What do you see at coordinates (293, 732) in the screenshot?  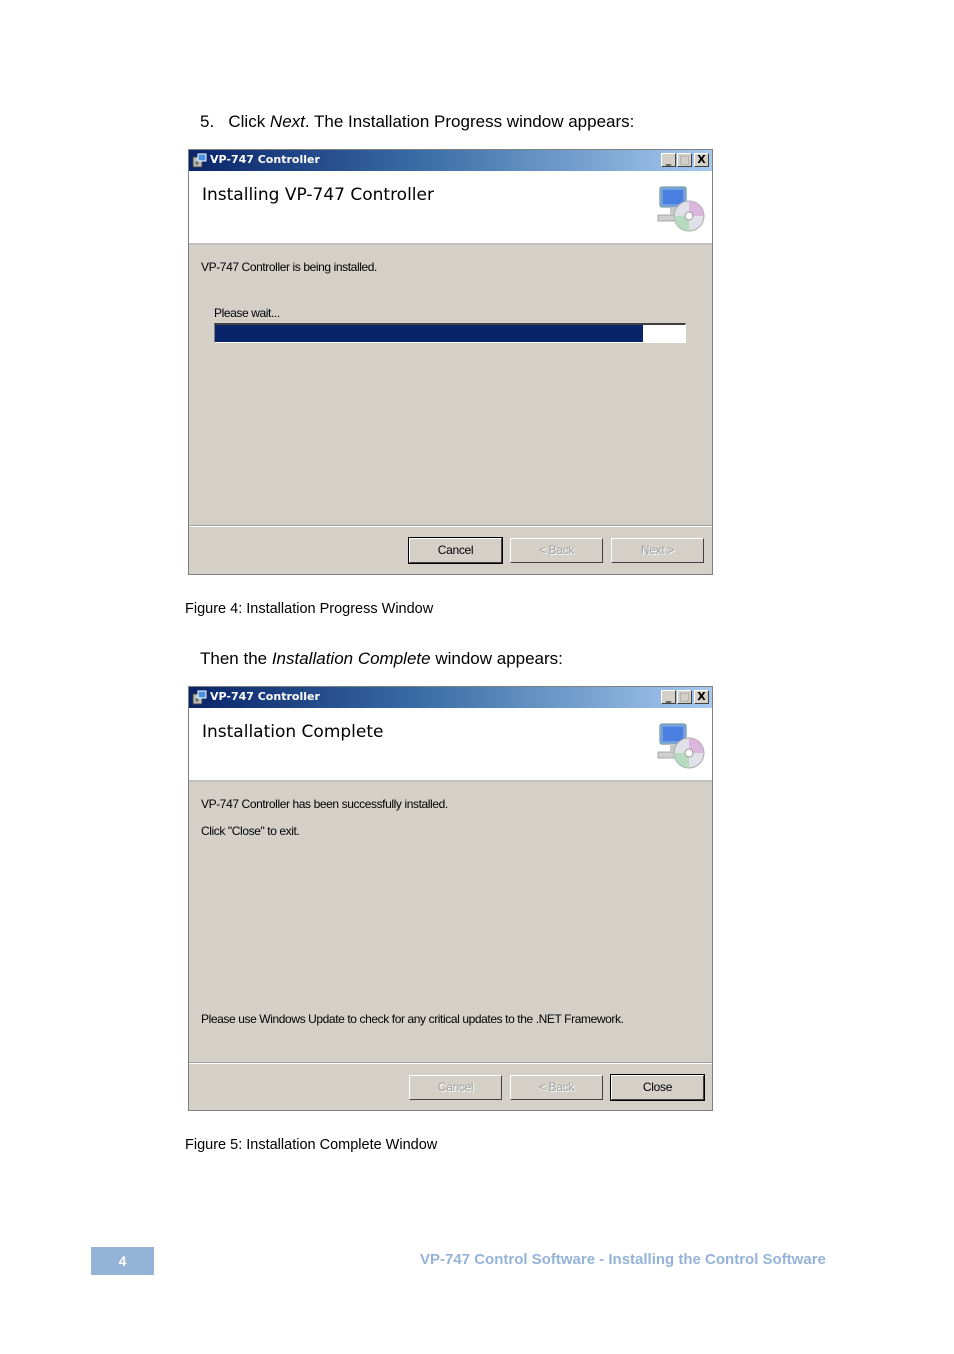 I see `wizard-header-title: Installation Complete` at bounding box center [293, 732].